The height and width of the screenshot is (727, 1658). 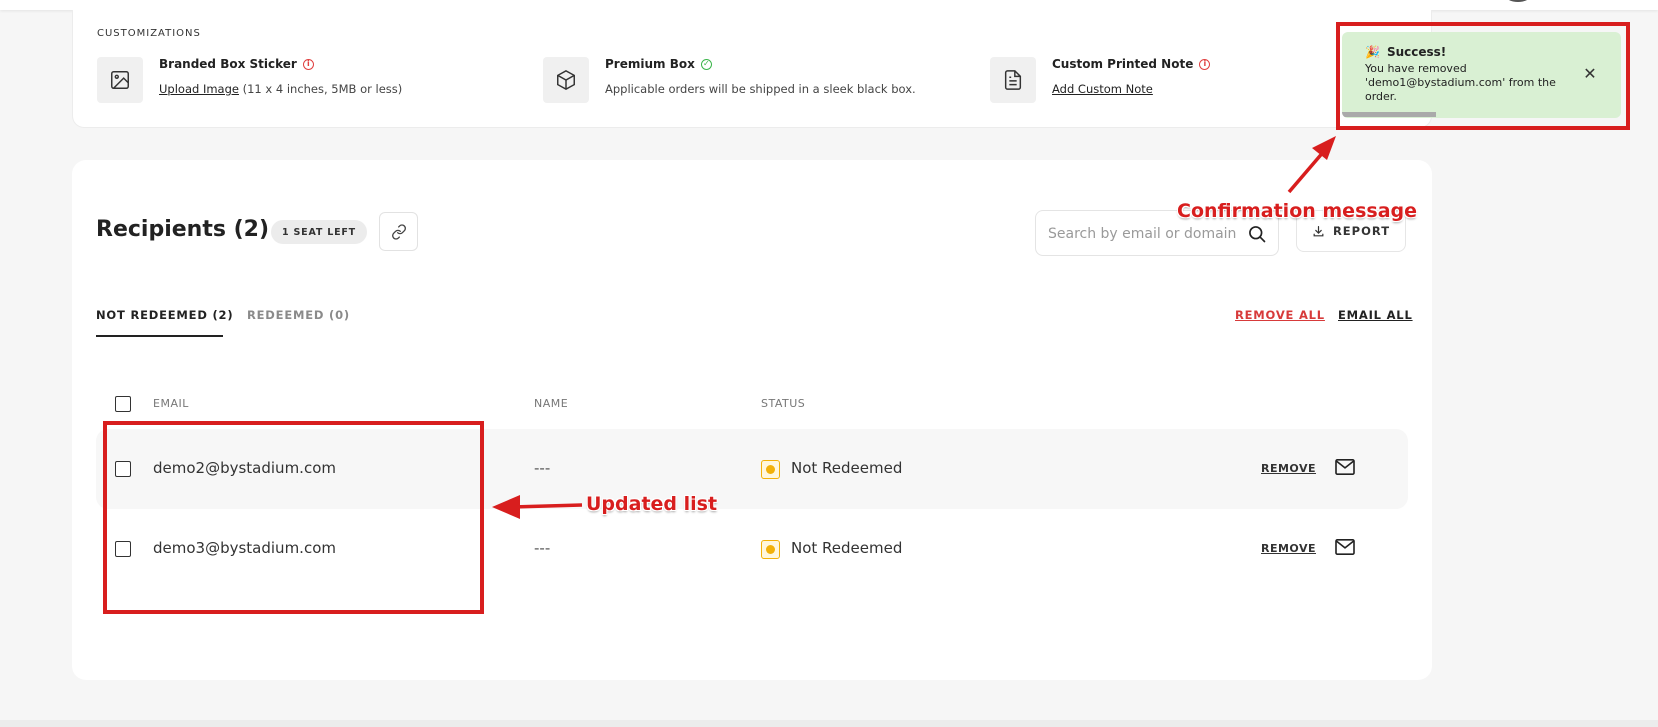 I want to click on annotation-confirmation-label: Confirmation message, so click(x=1297, y=211).